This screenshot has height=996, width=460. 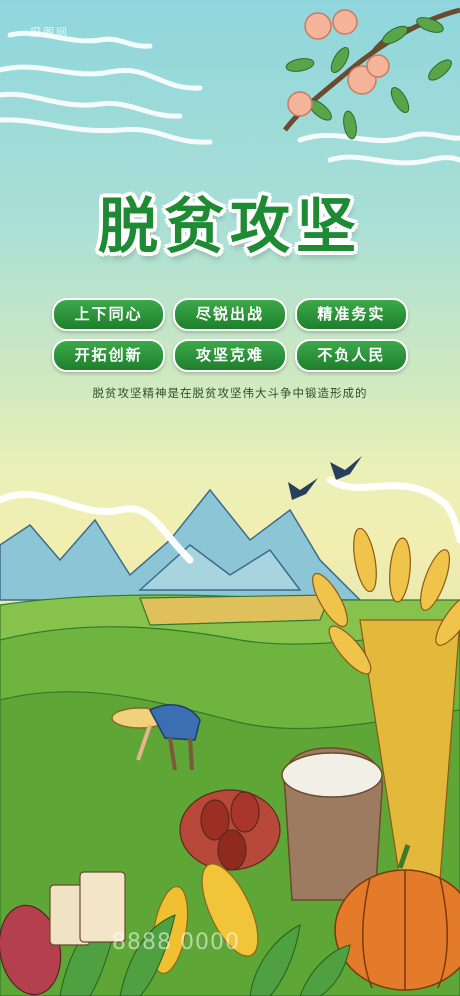 I want to click on phone-watermark: 8888 0000, so click(x=176, y=942).